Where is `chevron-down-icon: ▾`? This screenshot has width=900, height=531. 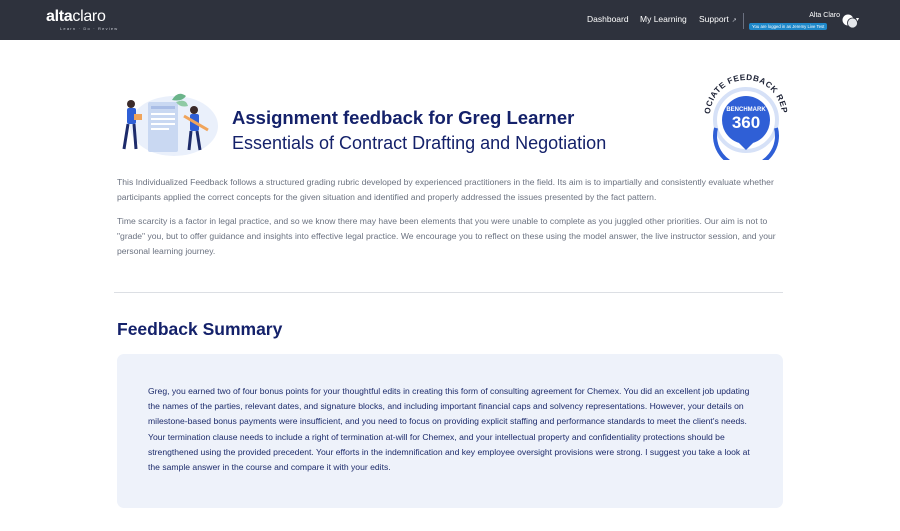
chevron-down-icon: ▾ is located at coordinates (857, 19).